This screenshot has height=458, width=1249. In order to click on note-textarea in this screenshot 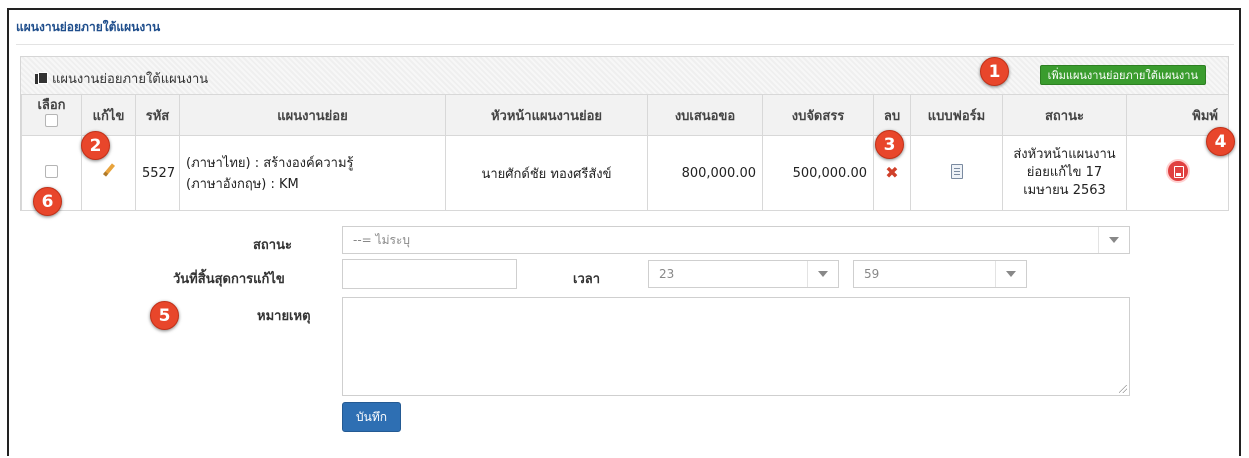, I will do `click(736, 346)`.